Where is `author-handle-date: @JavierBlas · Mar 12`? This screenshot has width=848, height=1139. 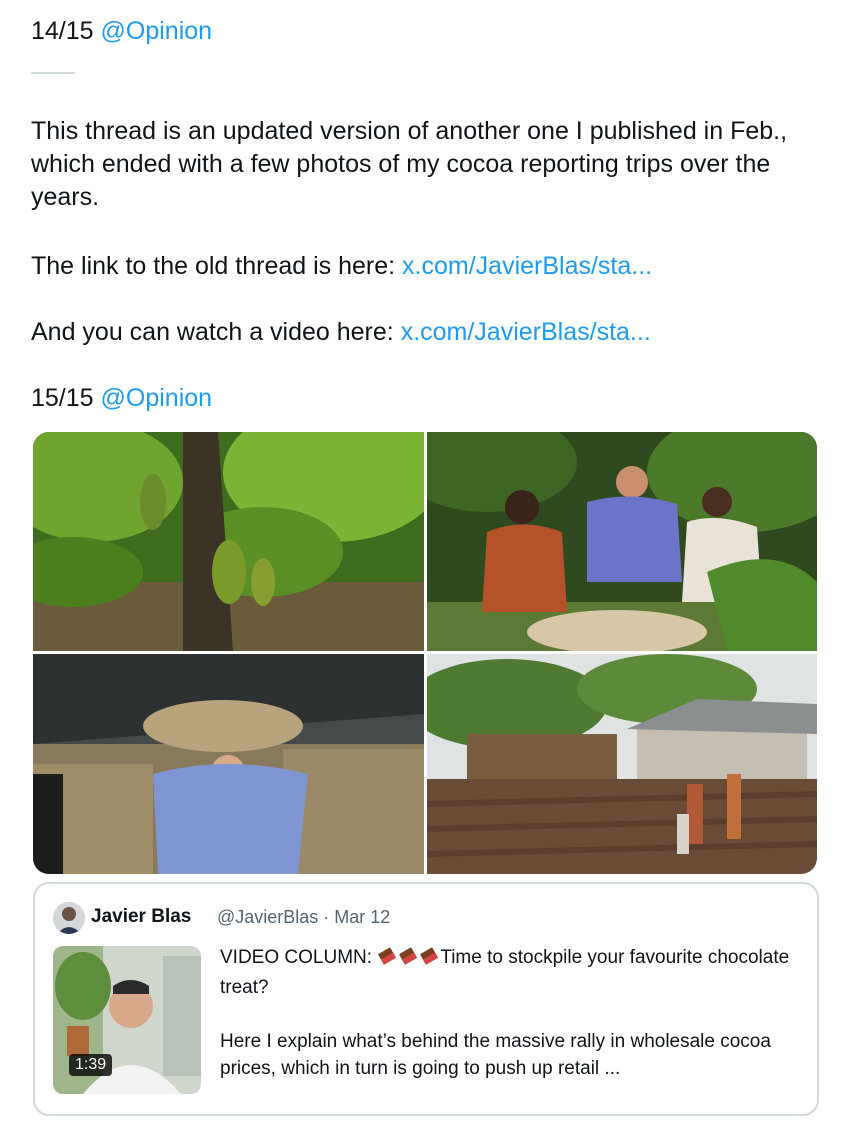 author-handle-date: @JavierBlas · Mar 12 is located at coordinates (303, 917).